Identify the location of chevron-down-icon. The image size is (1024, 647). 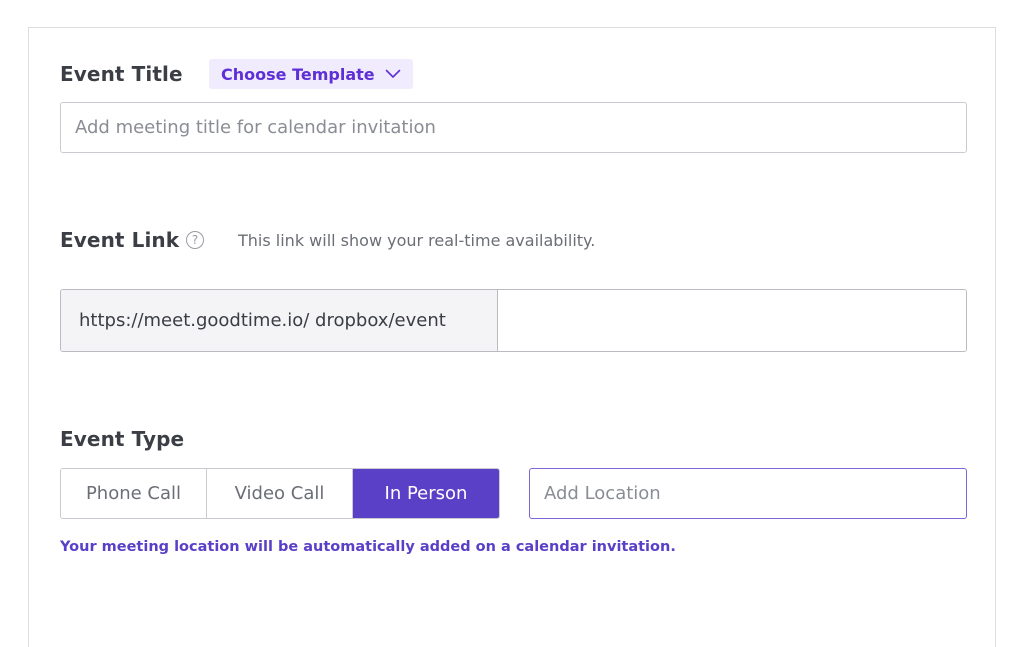
(393, 74).